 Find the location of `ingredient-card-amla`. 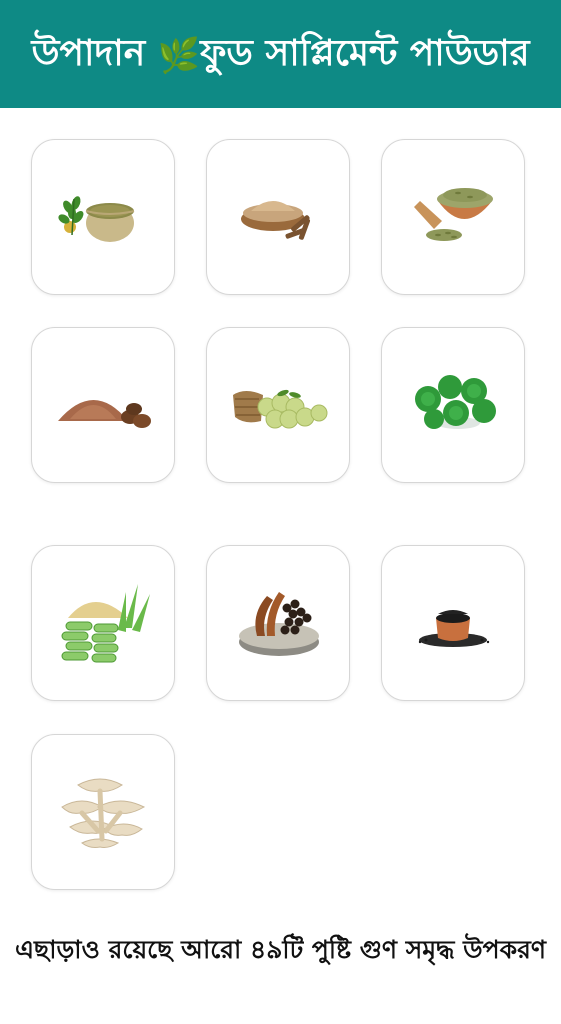

ingredient-card-amla is located at coordinates (278, 405).